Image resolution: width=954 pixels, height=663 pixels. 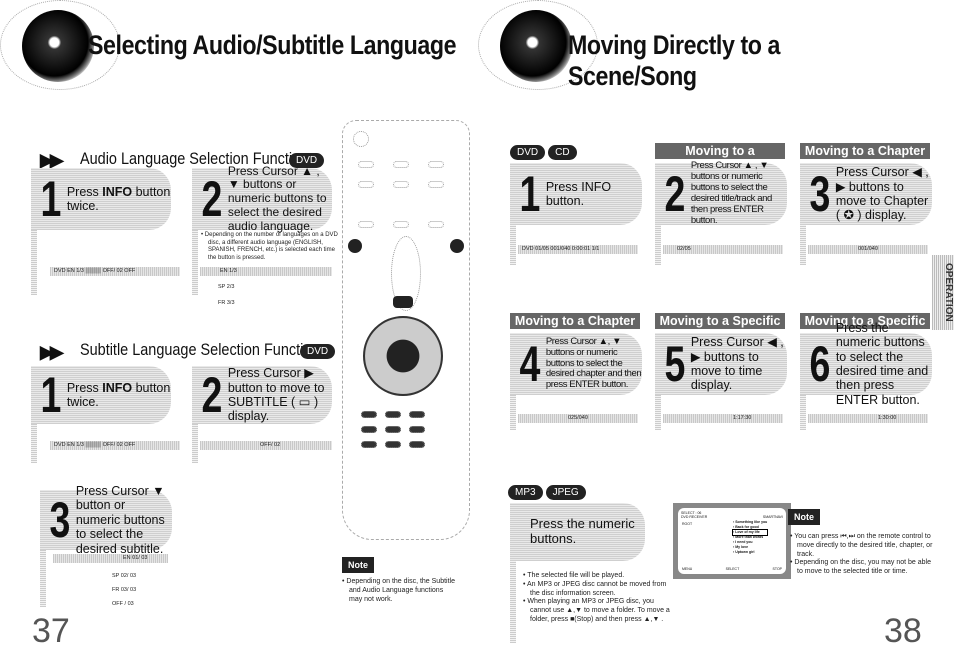 I want to click on info-bar: 1:17:30, so click(x=723, y=418).